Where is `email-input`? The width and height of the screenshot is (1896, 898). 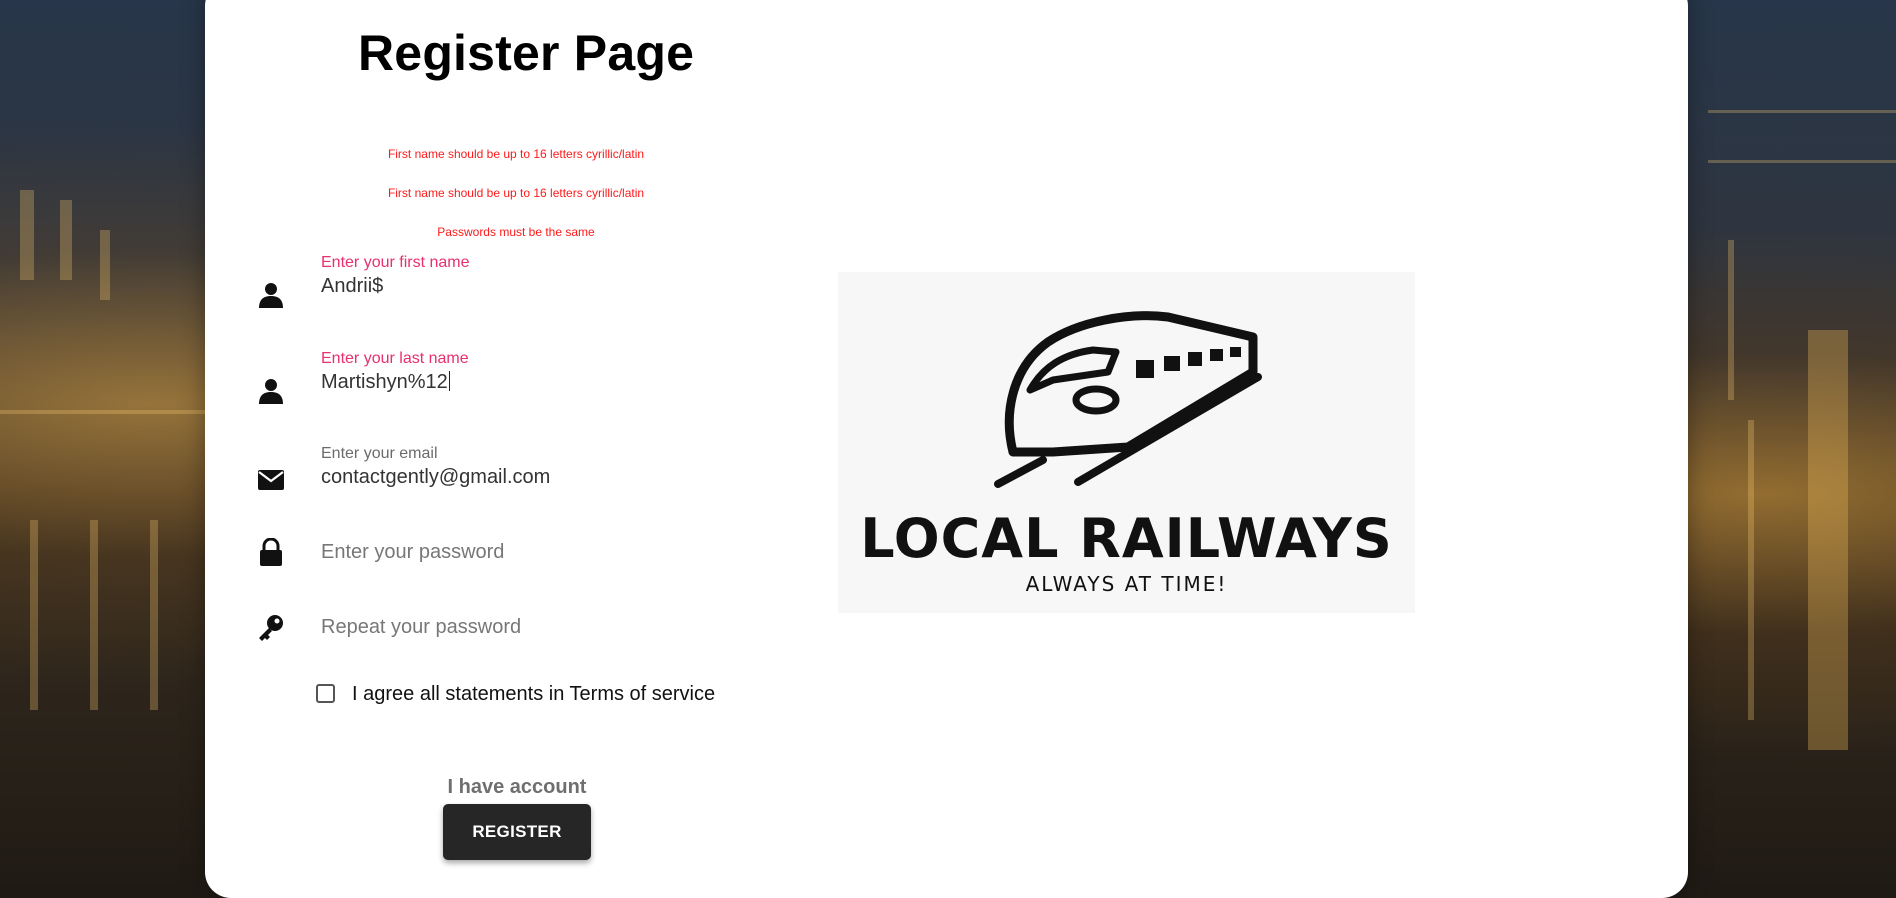 email-input is located at coordinates (531, 477).